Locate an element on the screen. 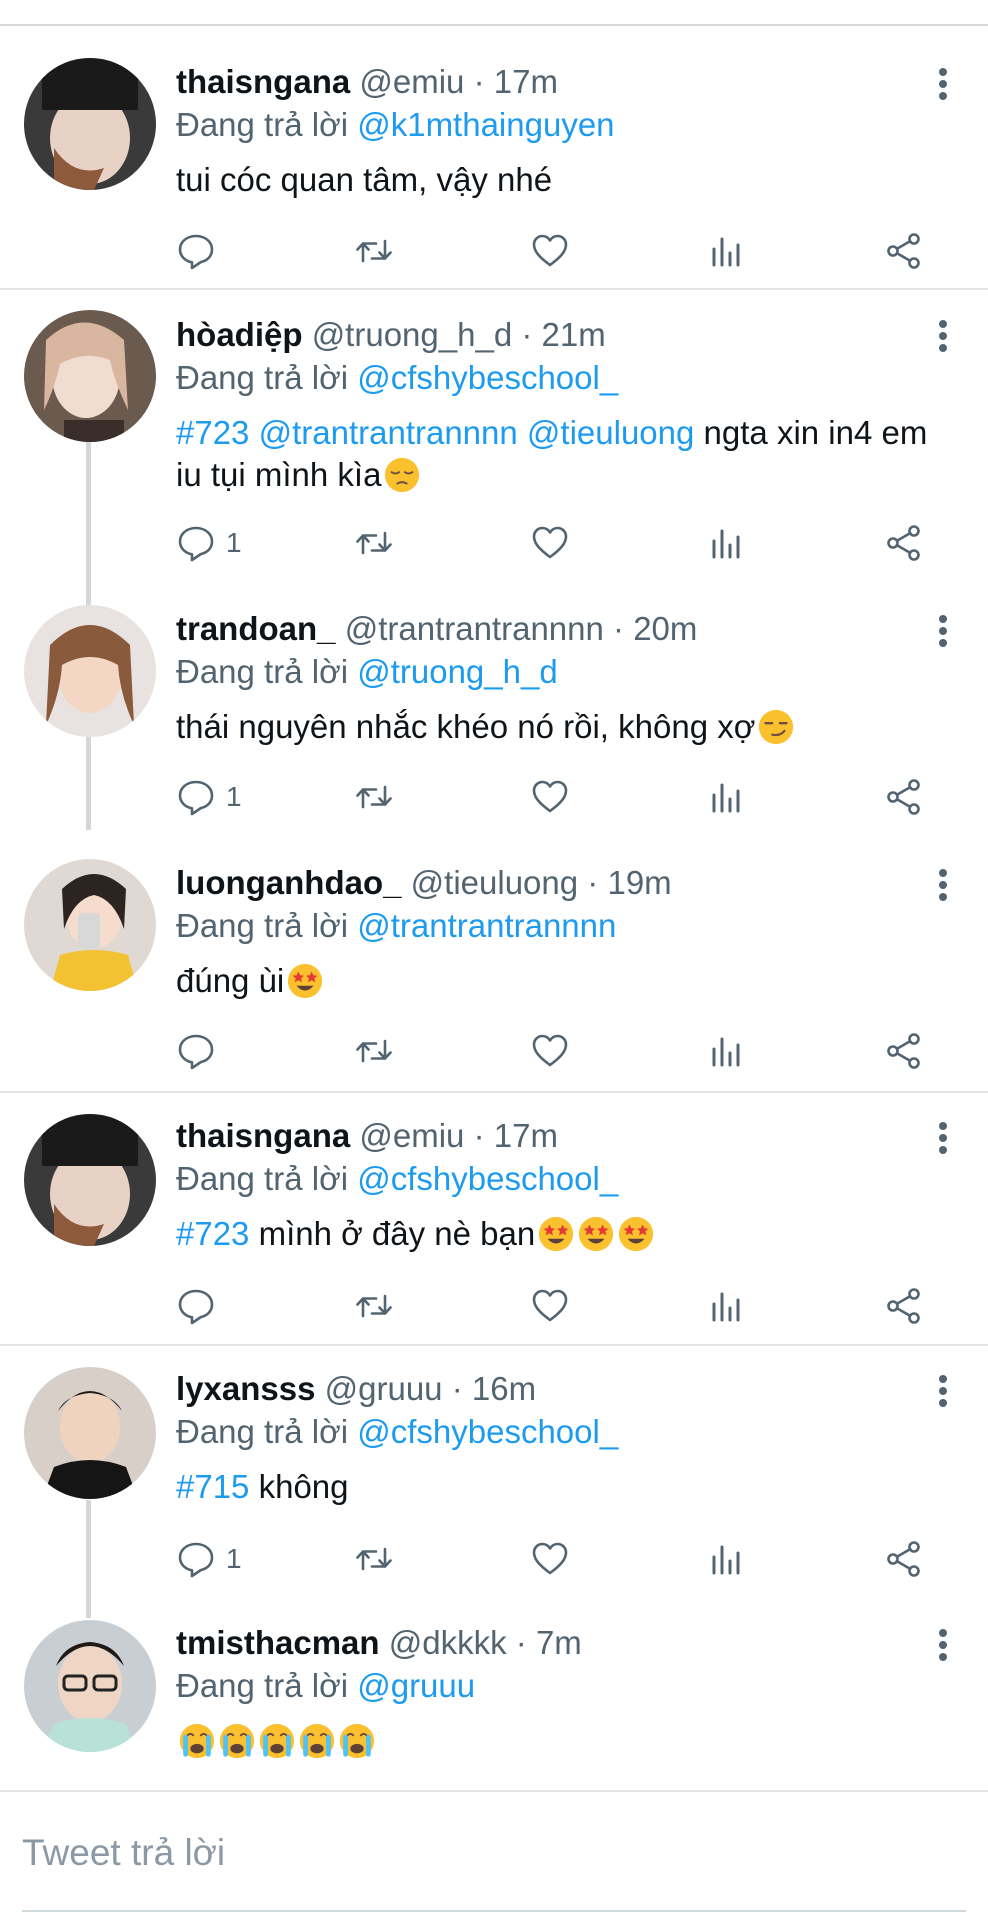 Image resolution: width=988 pixels, height=1922 pixels. reply-input: Tweet trả lời is located at coordinates (123, 1853).